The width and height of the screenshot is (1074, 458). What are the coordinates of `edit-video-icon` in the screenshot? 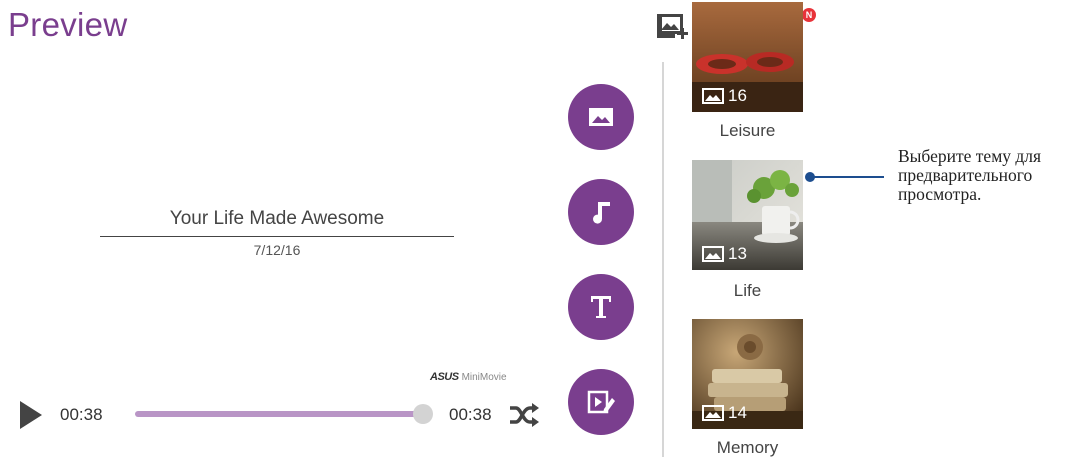 It's located at (601, 402).